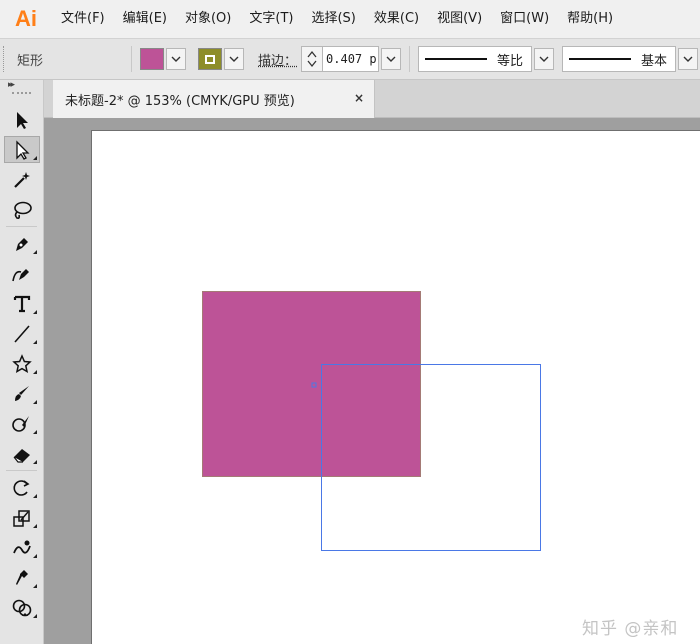 This screenshot has height=644, width=700. What do you see at coordinates (145, 19) in the screenshot?
I see `menu-edit: 编辑(E)` at bounding box center [145, 19].